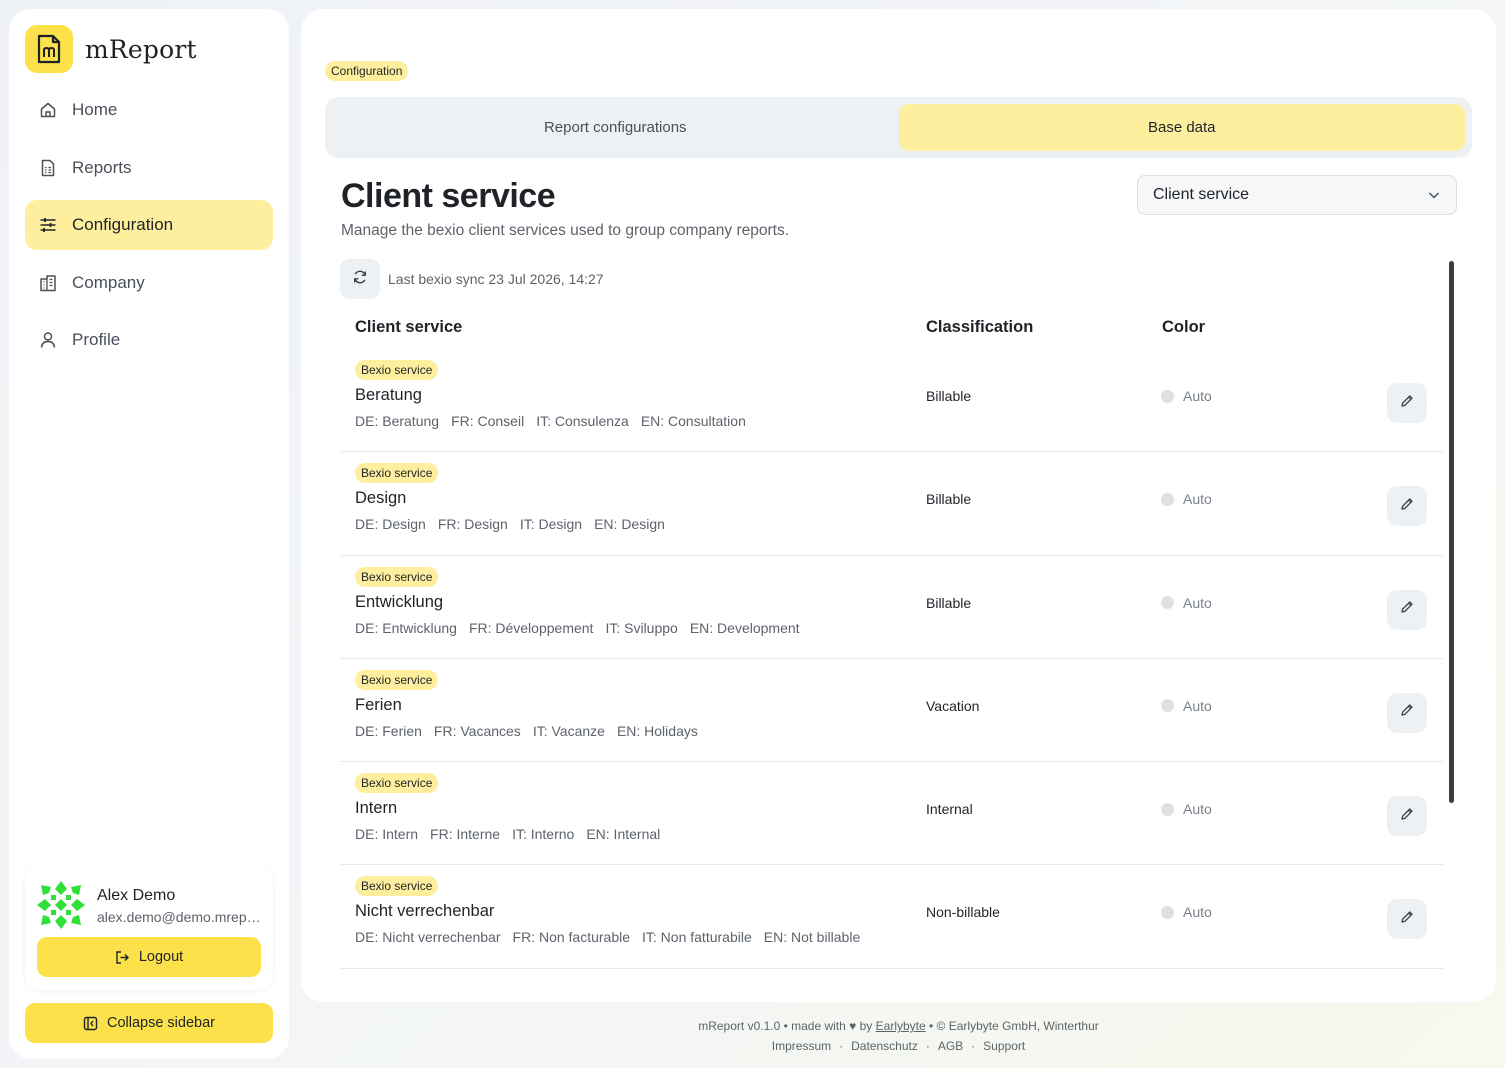 This screenshot has height=1068, width=1505. I want to click on service-name: Ferien, so click(378, 704).